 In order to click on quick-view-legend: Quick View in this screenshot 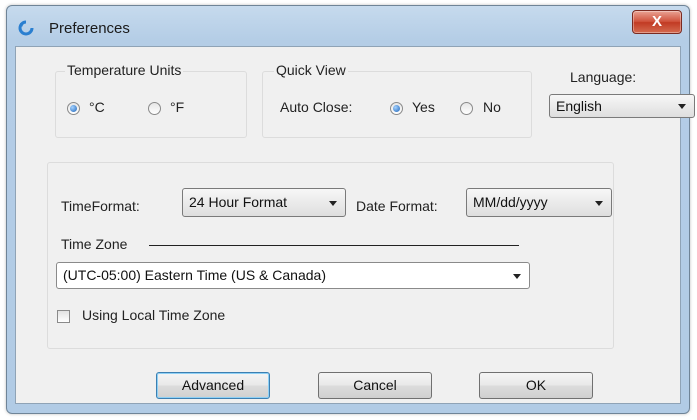, I will do `click(311, 70)`.